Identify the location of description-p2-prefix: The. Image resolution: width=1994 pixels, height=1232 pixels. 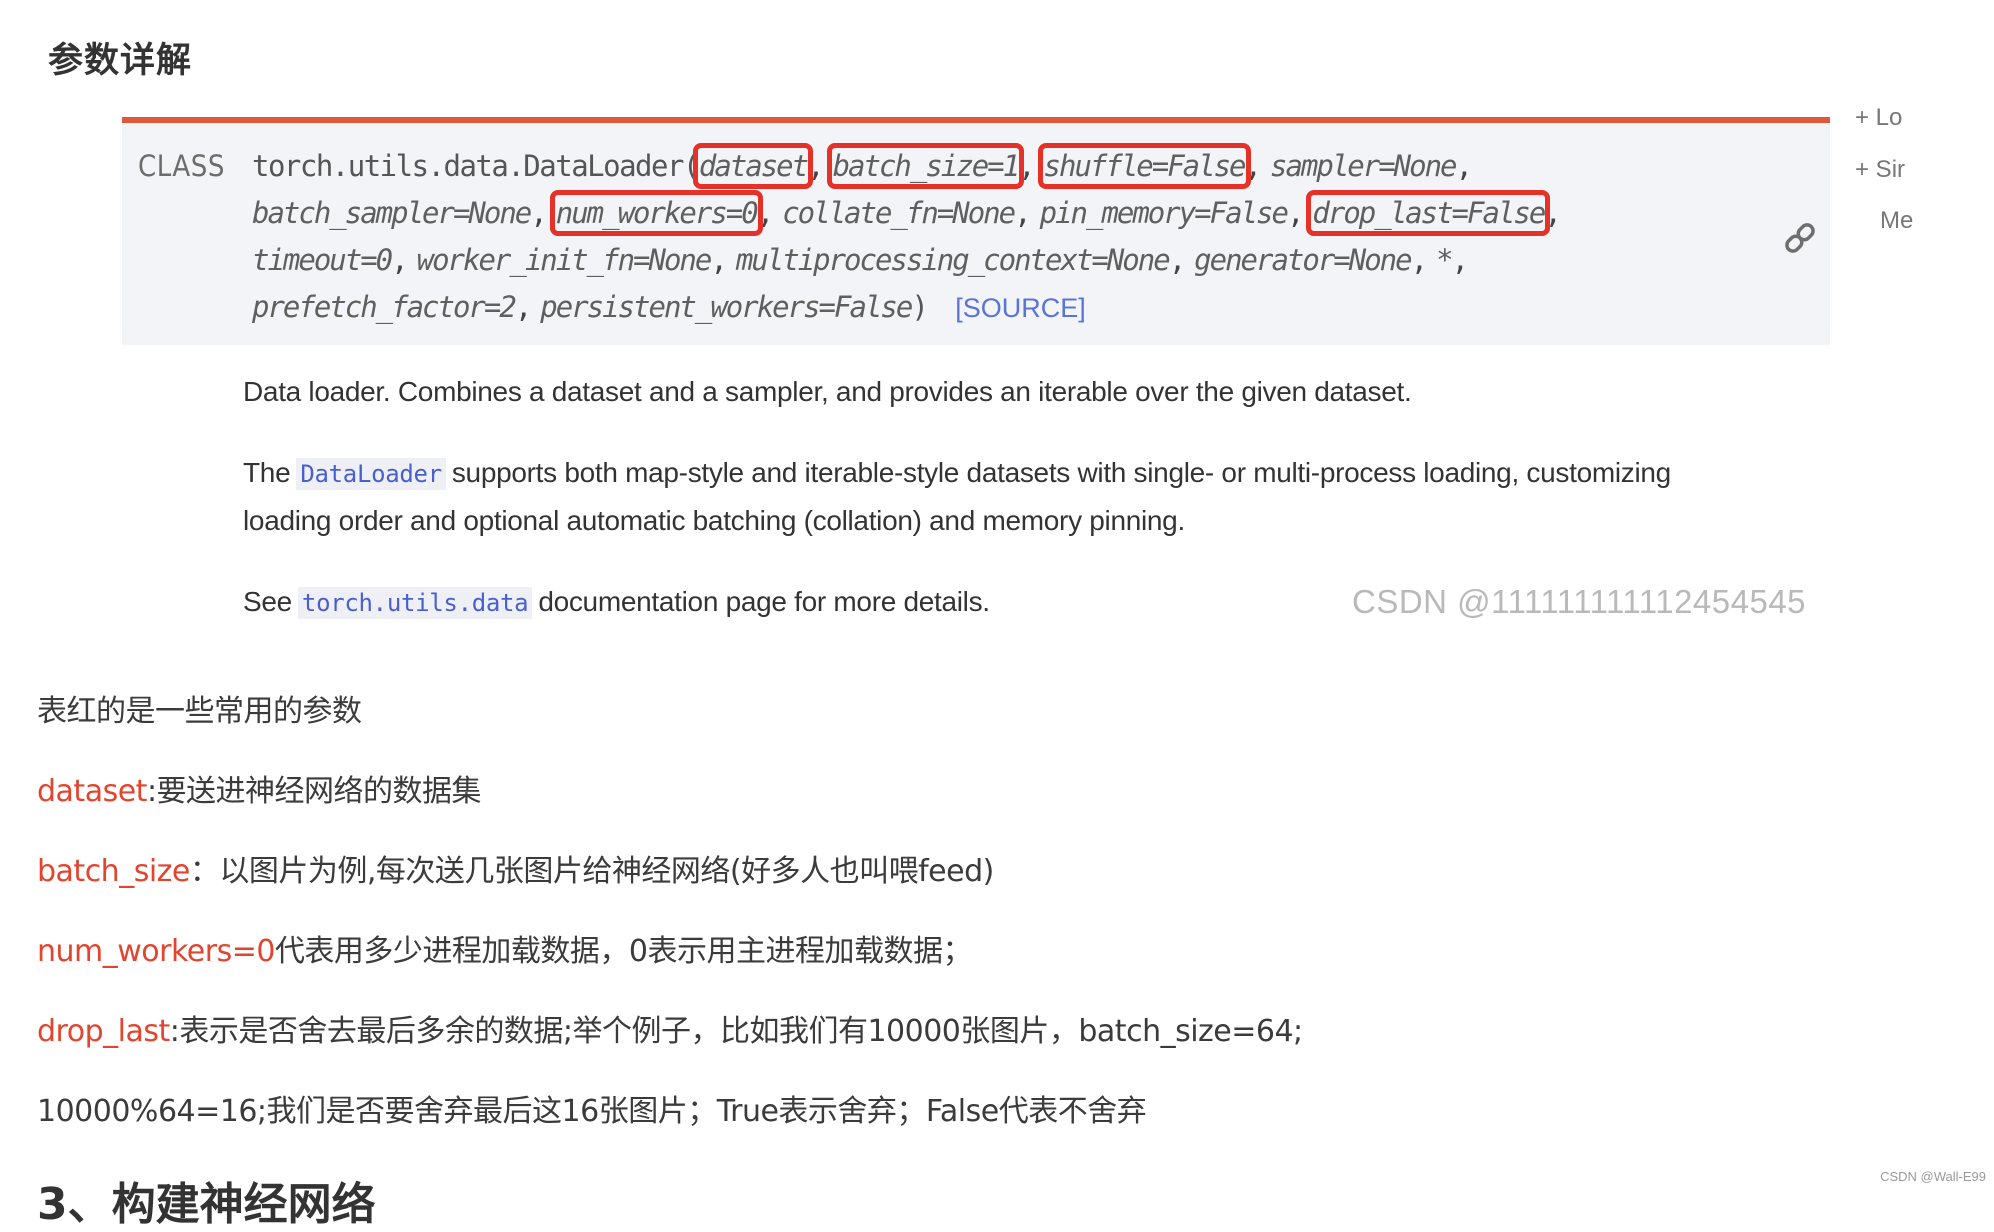
(267, 472).